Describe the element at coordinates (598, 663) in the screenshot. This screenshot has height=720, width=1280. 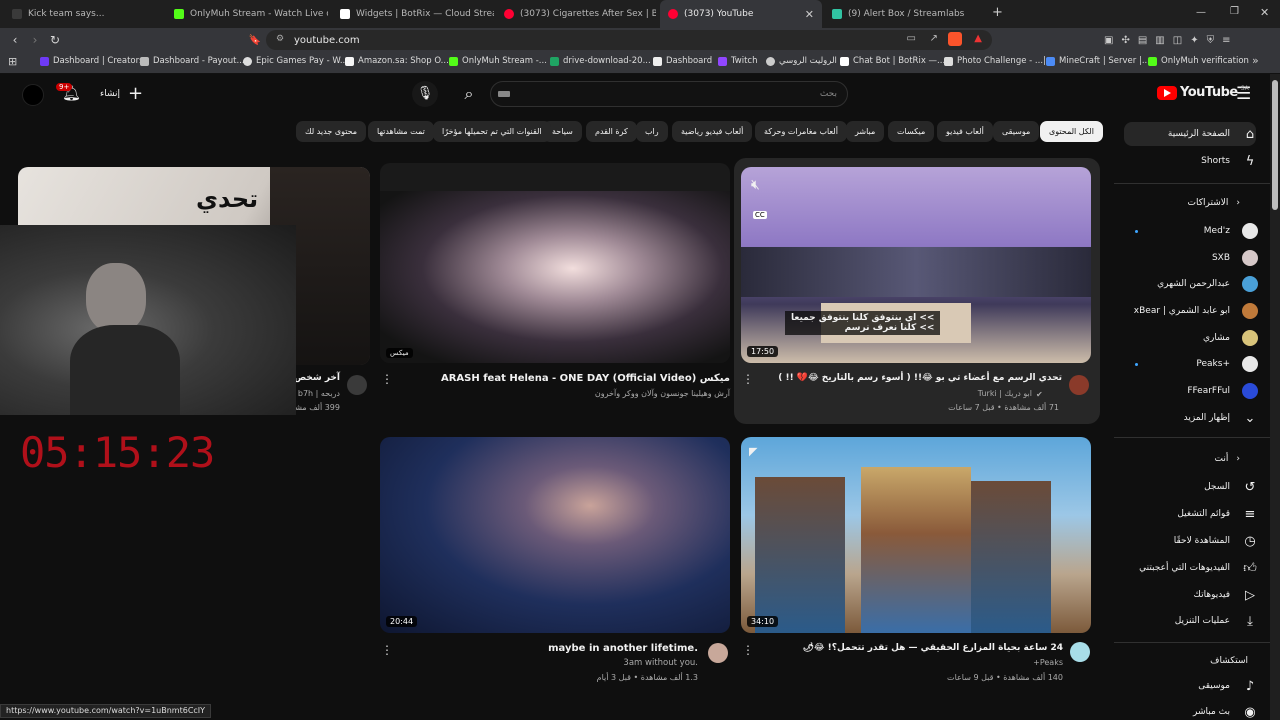
I see `video-channel: 3am without you.` at that location.